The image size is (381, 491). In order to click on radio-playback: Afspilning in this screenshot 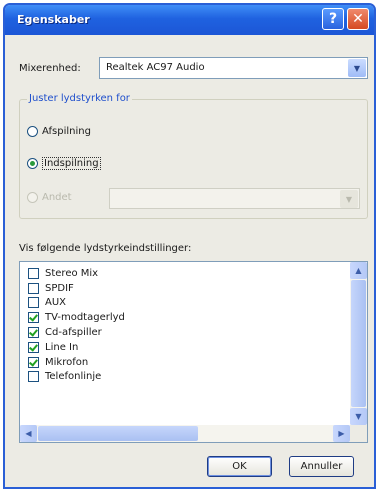, I will do `click(59, 131)`.